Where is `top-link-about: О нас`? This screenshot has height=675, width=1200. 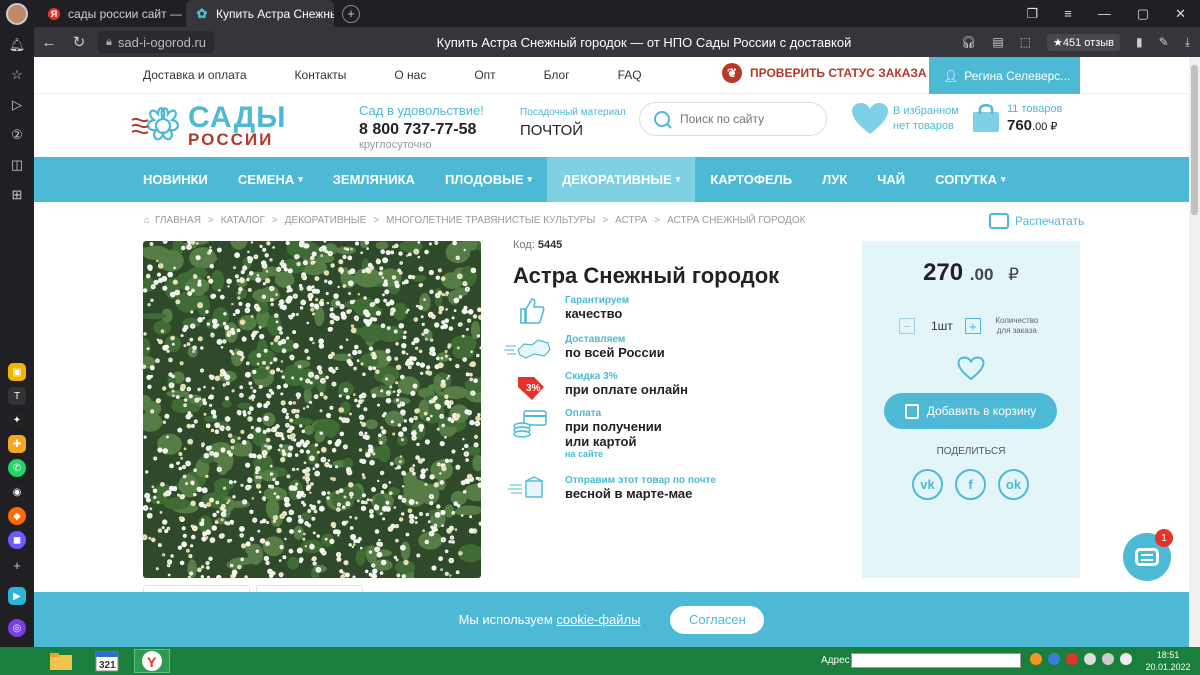 top-link-about: О нас is located at coordinates (410, 75).